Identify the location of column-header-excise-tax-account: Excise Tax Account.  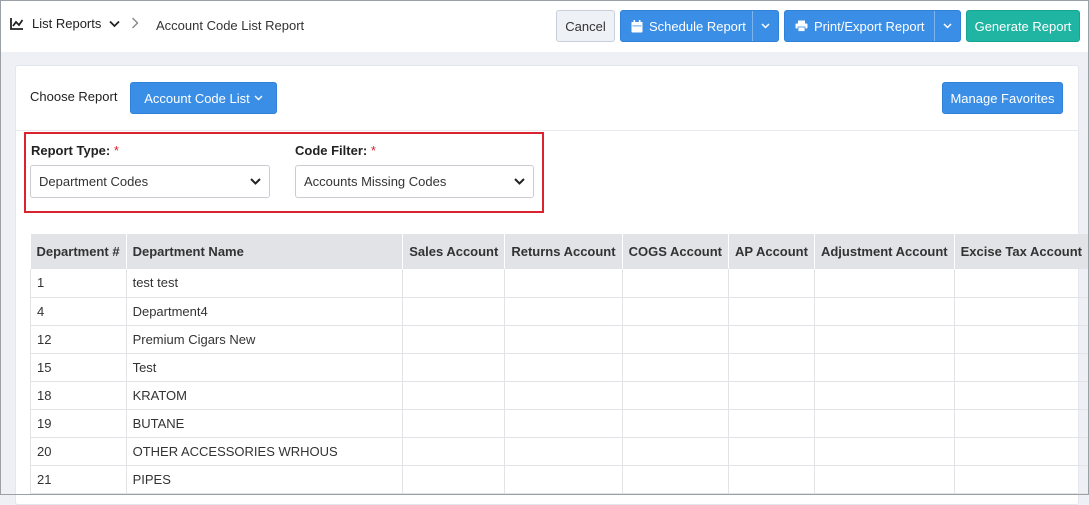
(1021, 251).